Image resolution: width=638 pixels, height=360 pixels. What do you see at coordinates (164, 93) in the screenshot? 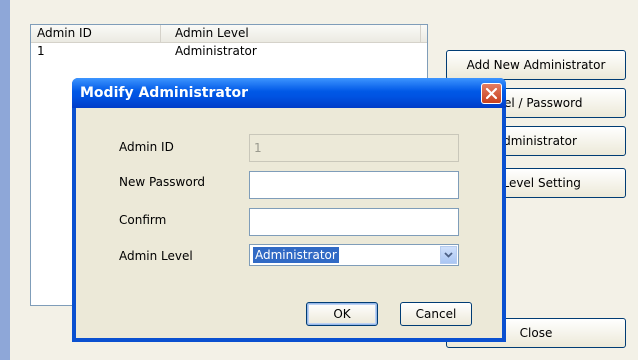
I see `dialog-title: Modify Administrator` at bounding box center [164, 93].